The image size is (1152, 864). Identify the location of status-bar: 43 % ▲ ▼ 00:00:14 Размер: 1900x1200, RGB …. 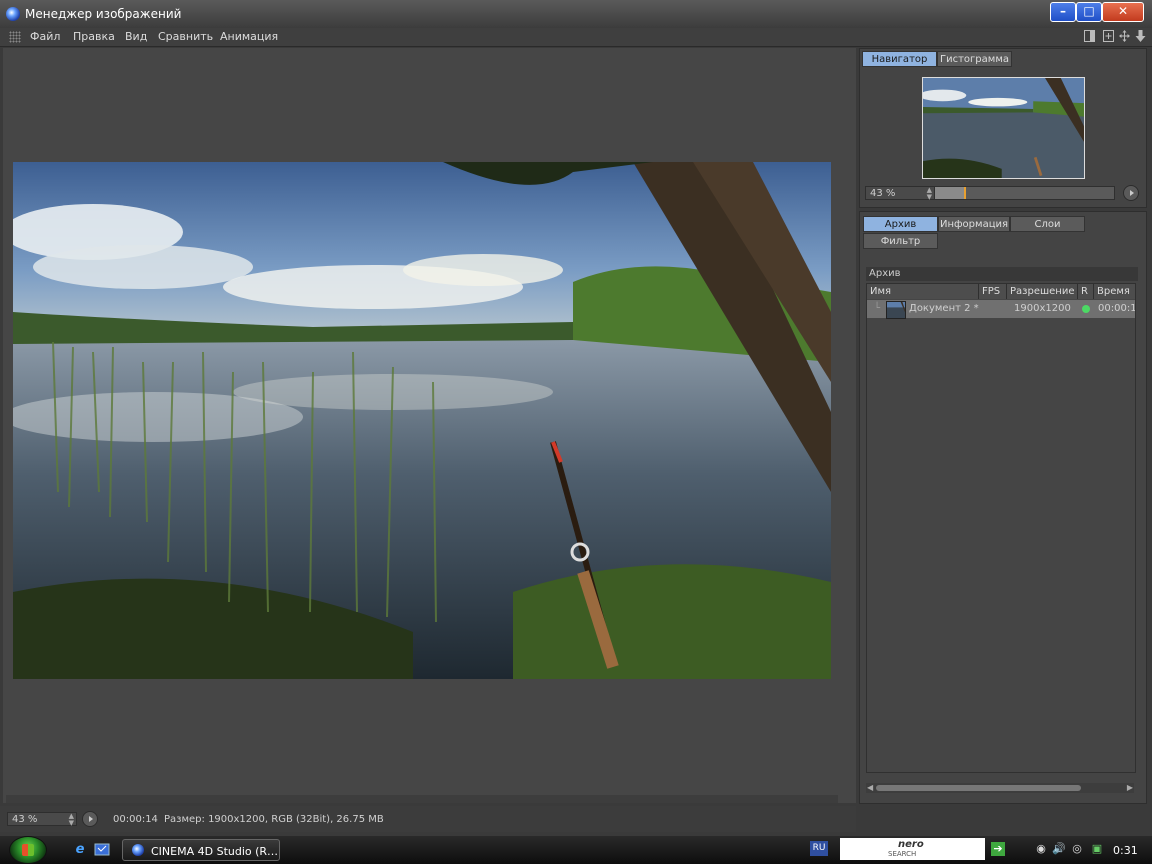
(428, 819).